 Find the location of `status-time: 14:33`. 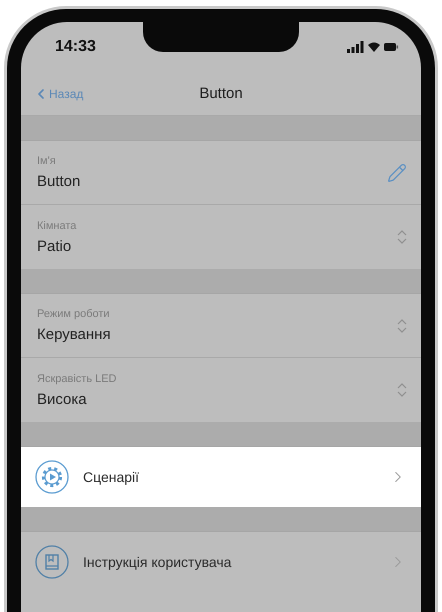

status-time: 14:33 is located at coordinates (75, 47).